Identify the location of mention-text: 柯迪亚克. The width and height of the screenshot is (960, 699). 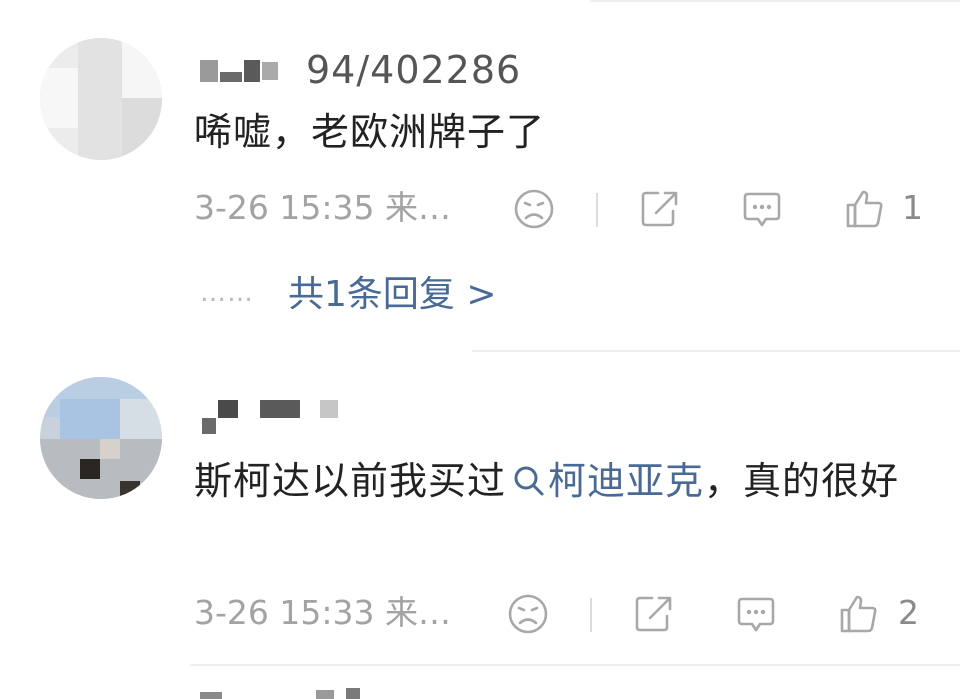
(626, 481).